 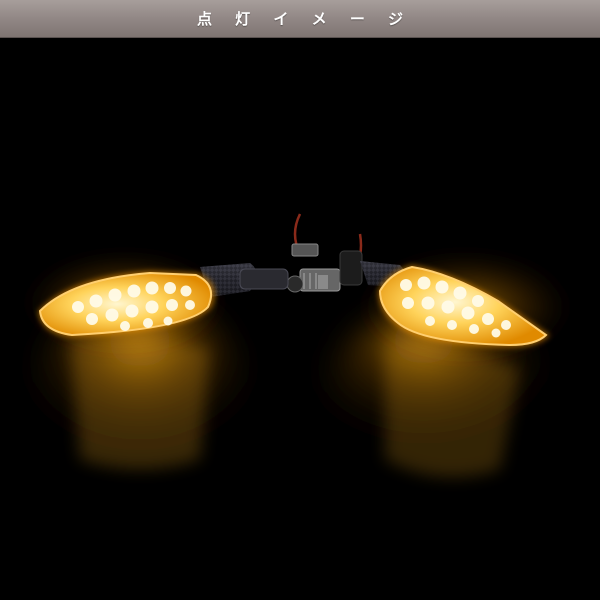 I want to click on header-bar: 点 灯 イ メ ー ジ, so click(x=300, y=19).